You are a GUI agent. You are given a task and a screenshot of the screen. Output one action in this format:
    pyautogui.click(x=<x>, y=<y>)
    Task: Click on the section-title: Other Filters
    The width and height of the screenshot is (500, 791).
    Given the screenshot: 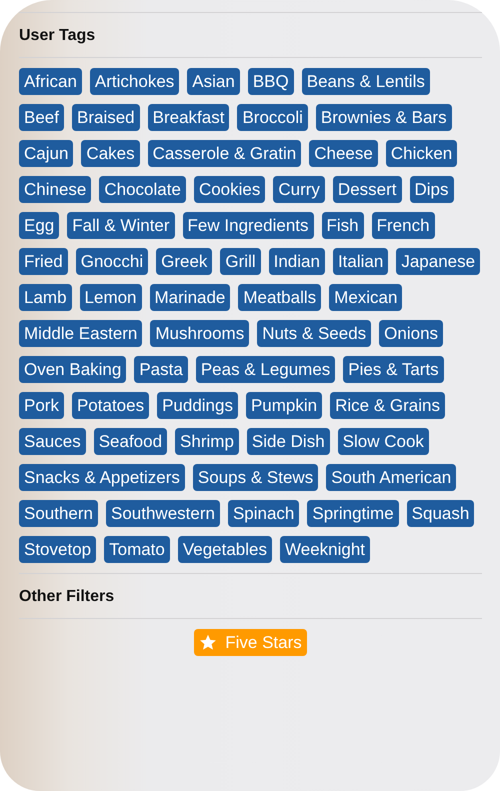 What is the action you would take?
    pyautogui.click(x=67, y=597)
    